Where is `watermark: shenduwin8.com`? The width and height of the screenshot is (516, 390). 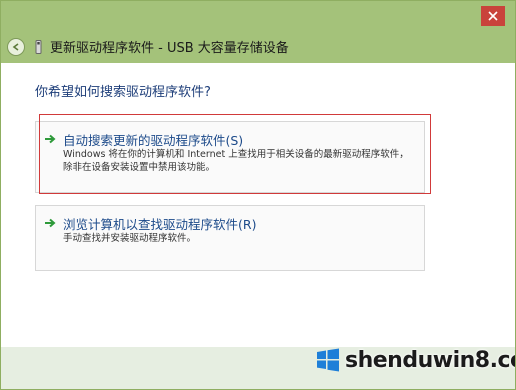 watermark: shenduwin8.com is located at coordinates (415, 360).